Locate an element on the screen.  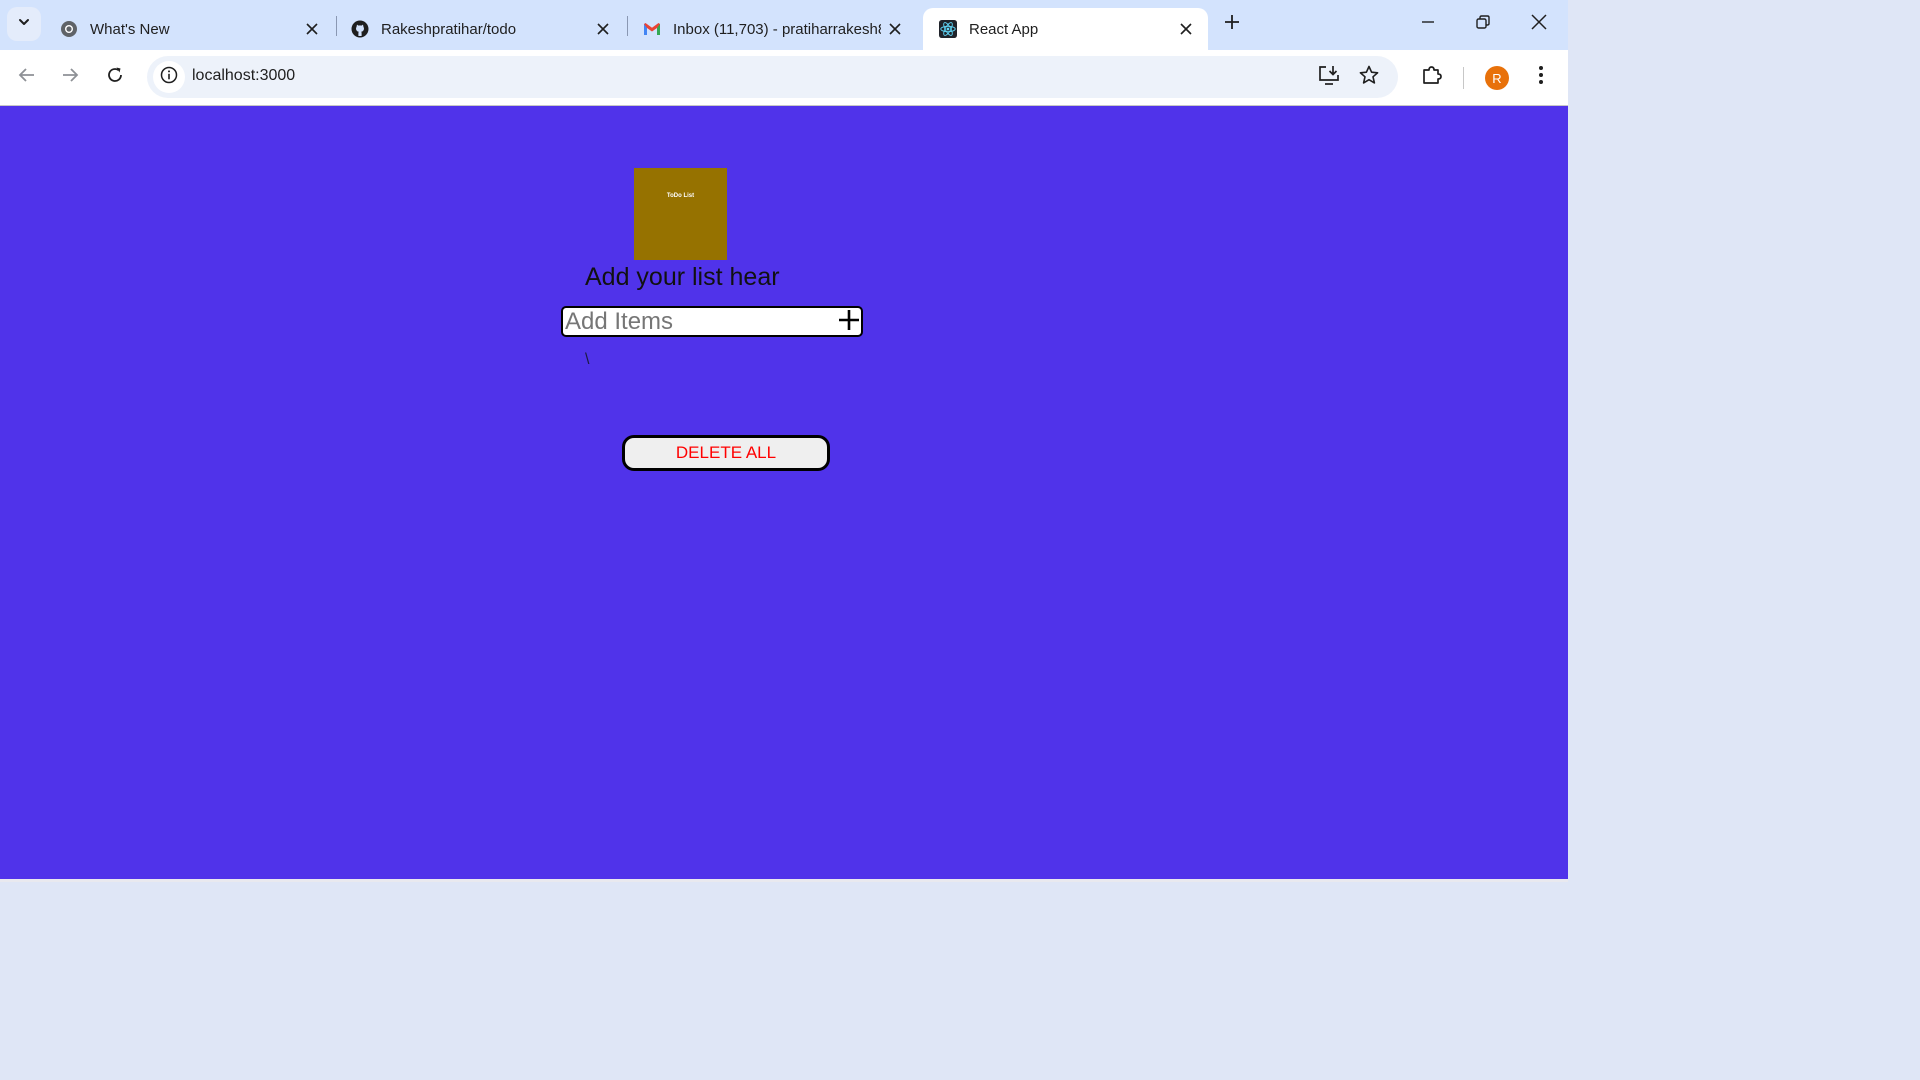
chrome-icon is located at coordinates (69, 29).